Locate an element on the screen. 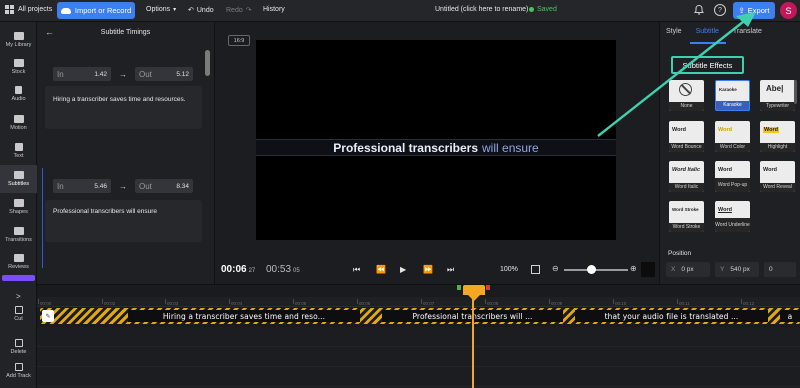 This screenshot has height=388, width=800. add-track-tool: Add Track is located at coordinates (18, 371).